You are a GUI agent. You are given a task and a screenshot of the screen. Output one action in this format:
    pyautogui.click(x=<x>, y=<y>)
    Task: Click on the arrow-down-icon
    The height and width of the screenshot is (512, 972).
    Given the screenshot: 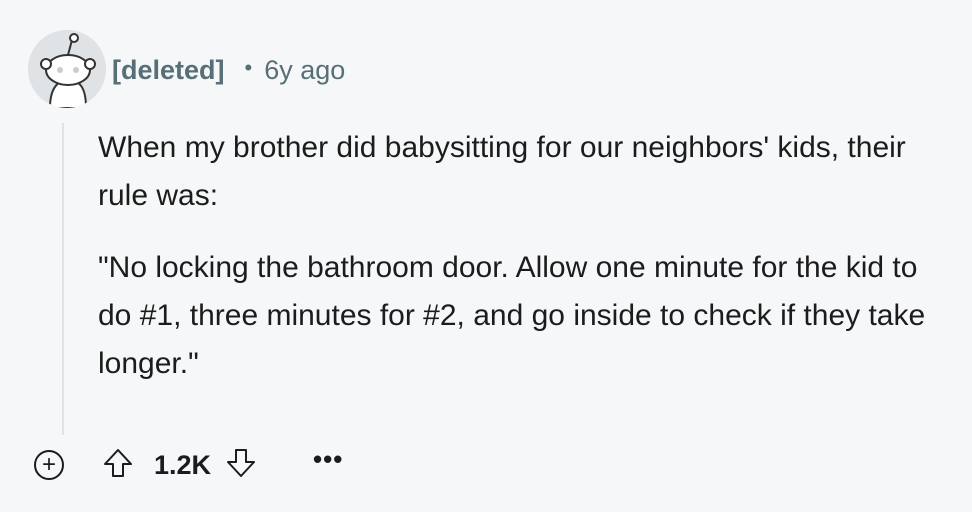 What is the action you would take?
    pyautogui.click(x=241, y=465)
    